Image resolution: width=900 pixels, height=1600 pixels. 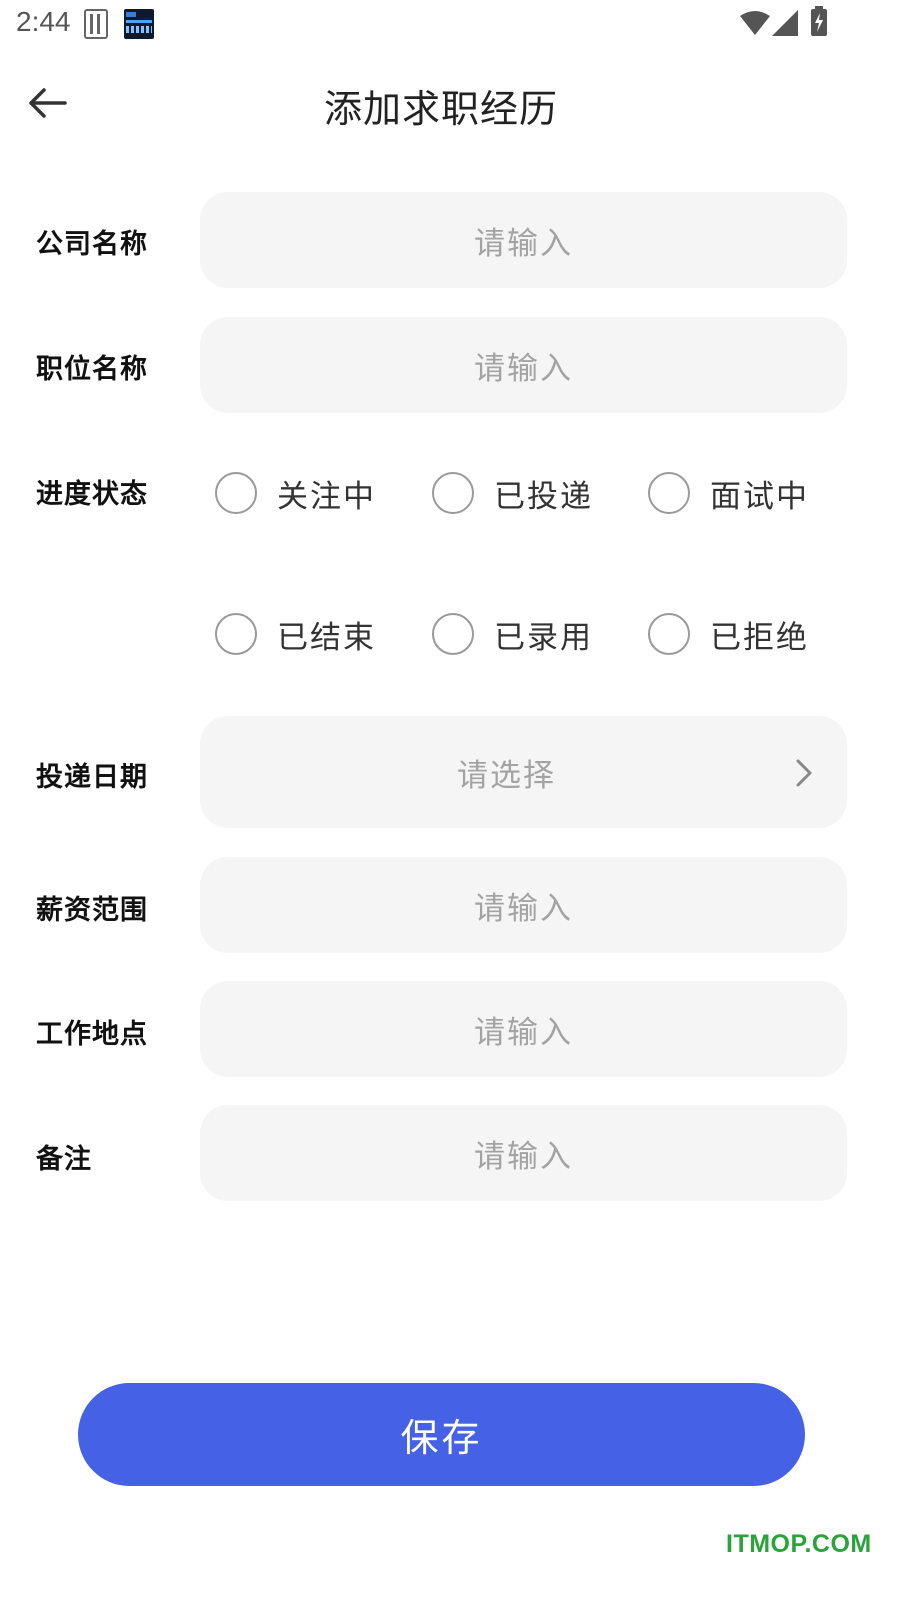 I want to click on salary-range-placeholder: 请输入, so click(x=523, y=908).